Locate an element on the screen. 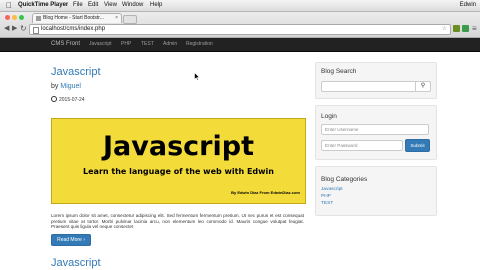 The width and height of the screenshot is (480, 270). browser-tab: Blog Home - Start Bootstr... × is located at coordinates (77, 18).